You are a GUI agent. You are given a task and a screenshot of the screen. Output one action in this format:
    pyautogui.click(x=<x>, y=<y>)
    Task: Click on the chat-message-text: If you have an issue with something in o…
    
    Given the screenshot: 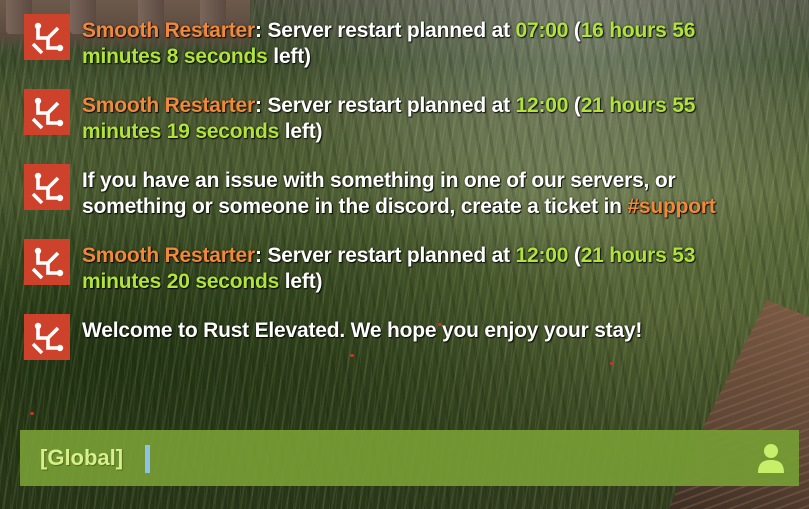 What is the action you would take?
    pyautogui.click(x=413, y=191)
    